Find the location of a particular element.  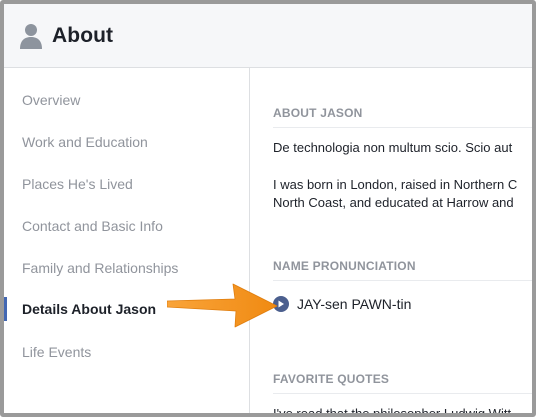

pronunciation-heading: NAME PRONUNCIATION is located at coordinates (402, 266).